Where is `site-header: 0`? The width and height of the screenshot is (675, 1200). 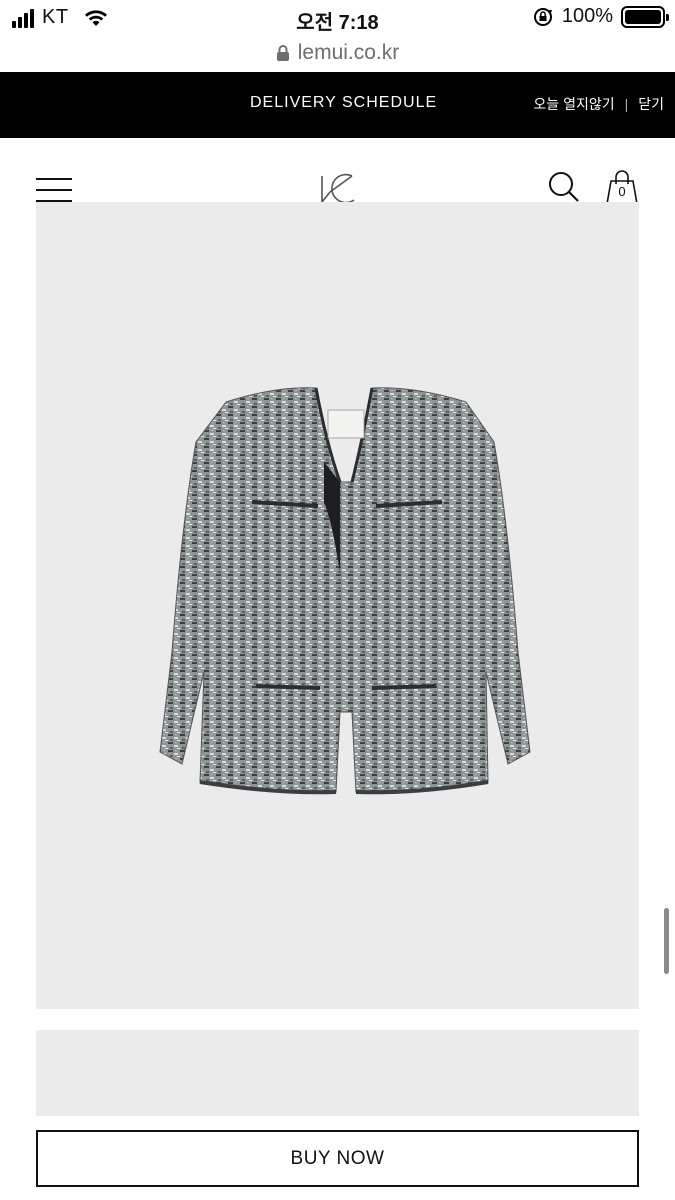
site-header: 0 is located at coordinates (337, 171).